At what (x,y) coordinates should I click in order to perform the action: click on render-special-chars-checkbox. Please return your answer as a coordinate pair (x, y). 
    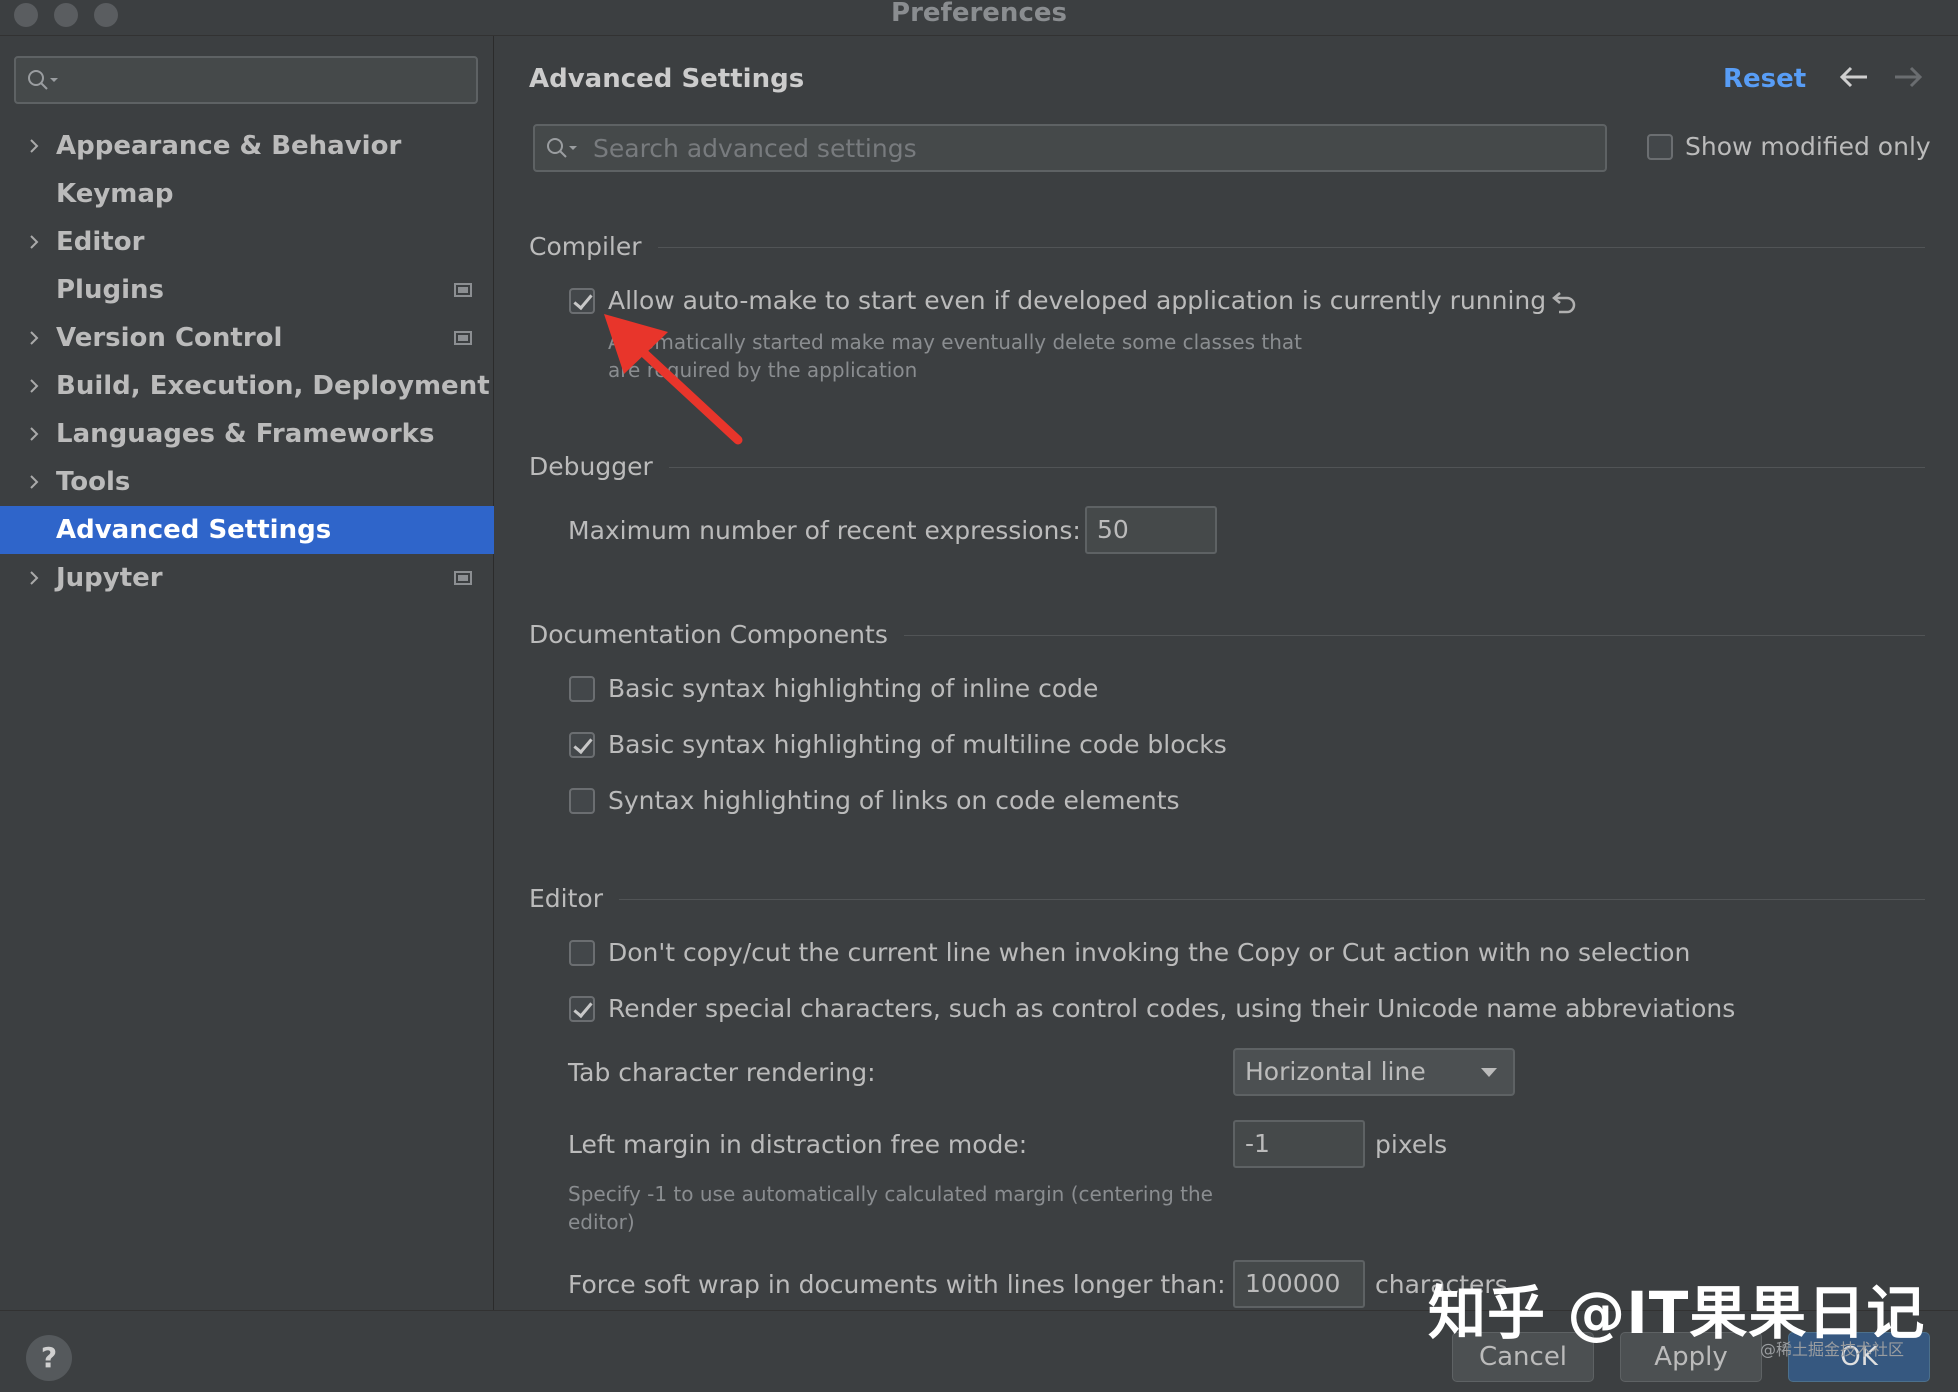
    Looking at the image, I should click on (582, 1009).